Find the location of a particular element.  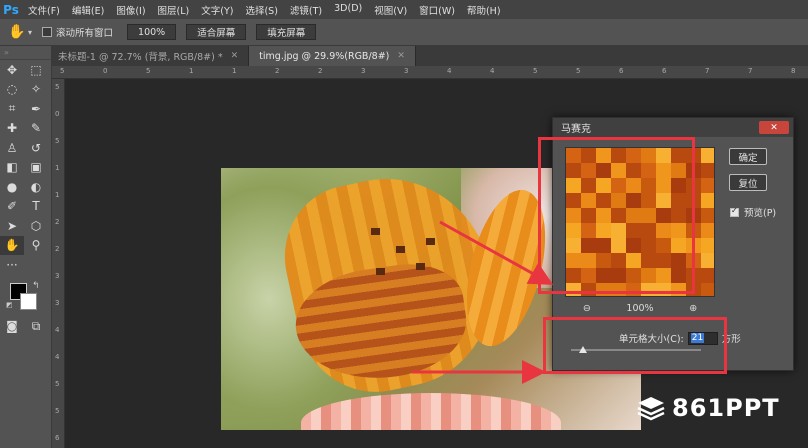

clone-stamp-tool-icon: ♙ is located at coordinates (12, 147).